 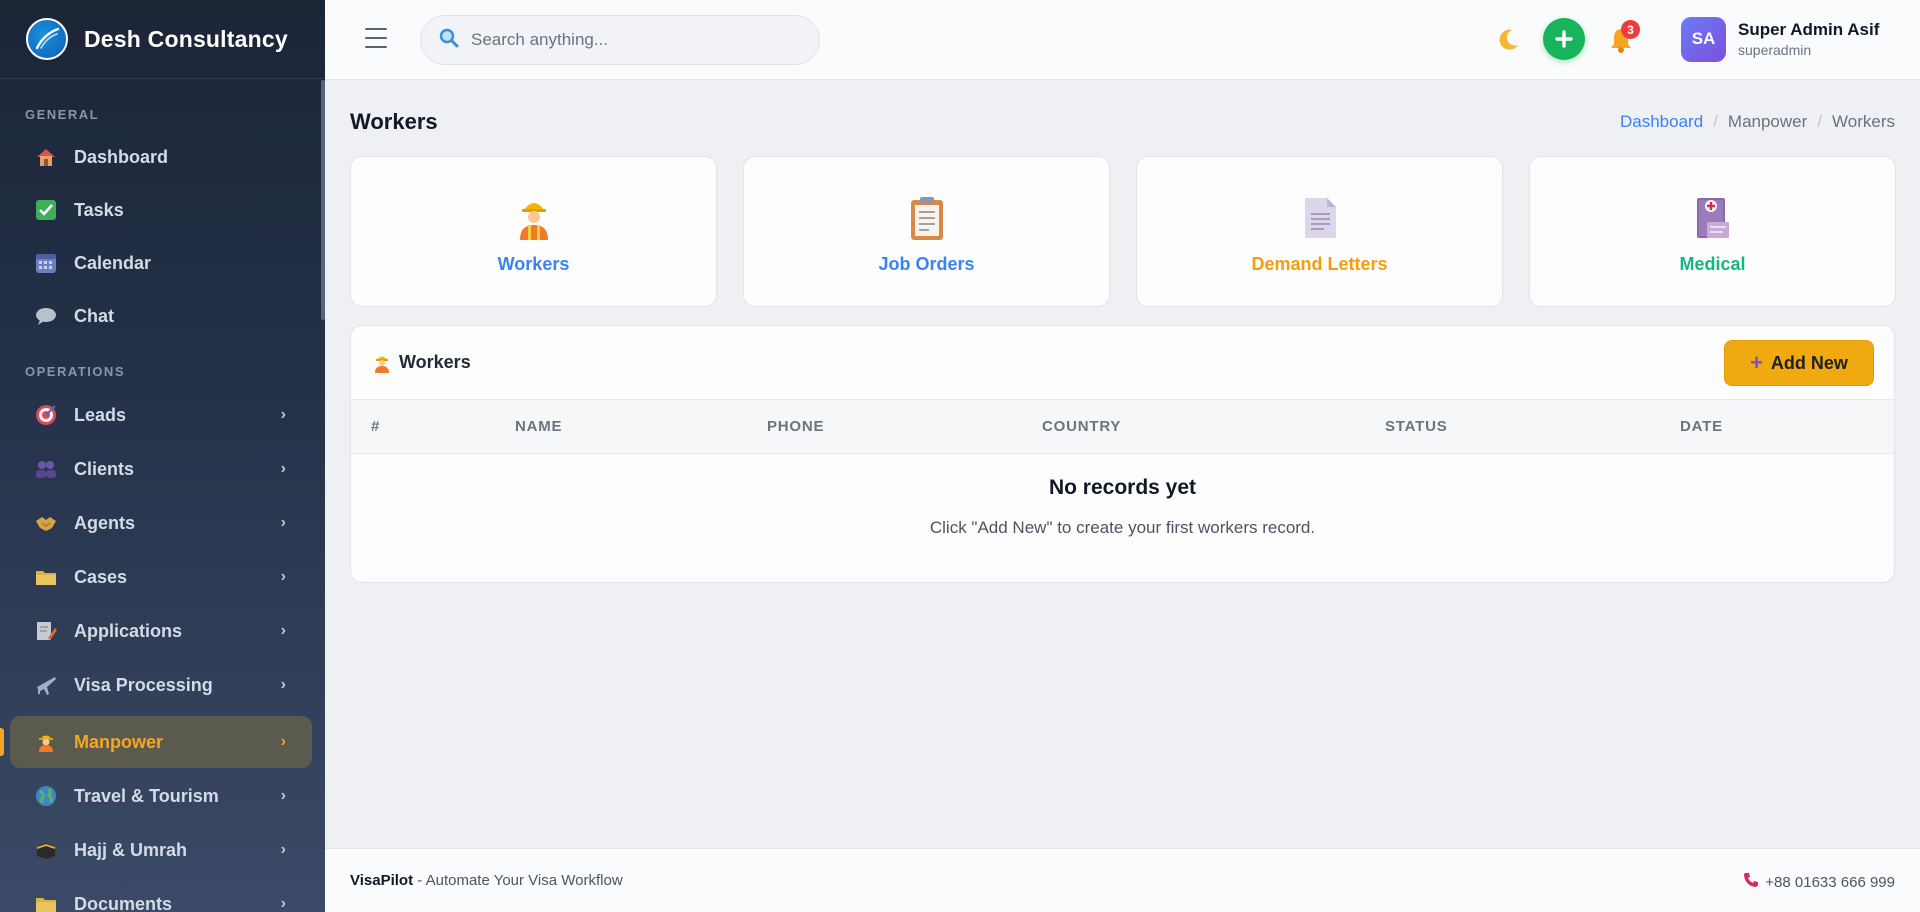 What do you see at coordinates (449, 40) in the screenshot?
I see `search-icon` at bounding box center [449, 40].